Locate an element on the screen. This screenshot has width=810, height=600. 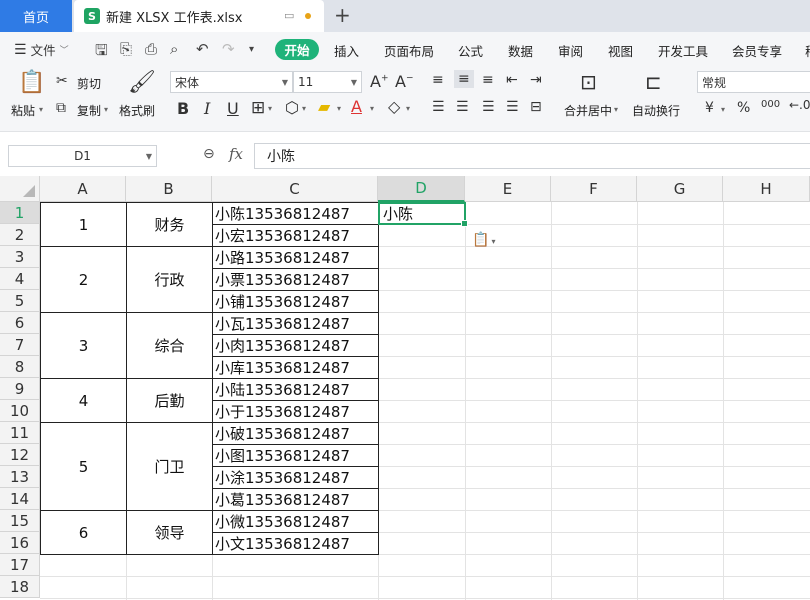
merge-center-button: 合并居中 is located at coordinates (588, 110).